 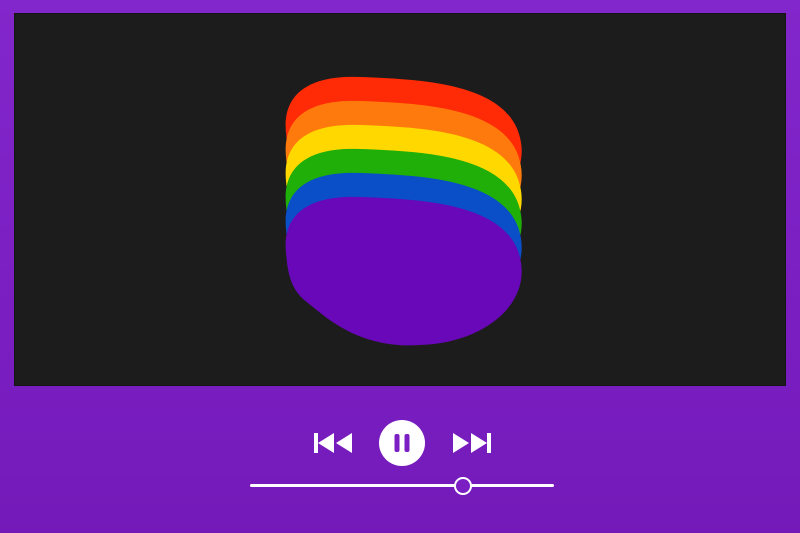 I want to click on pause-button, so click(x=402, y=443).